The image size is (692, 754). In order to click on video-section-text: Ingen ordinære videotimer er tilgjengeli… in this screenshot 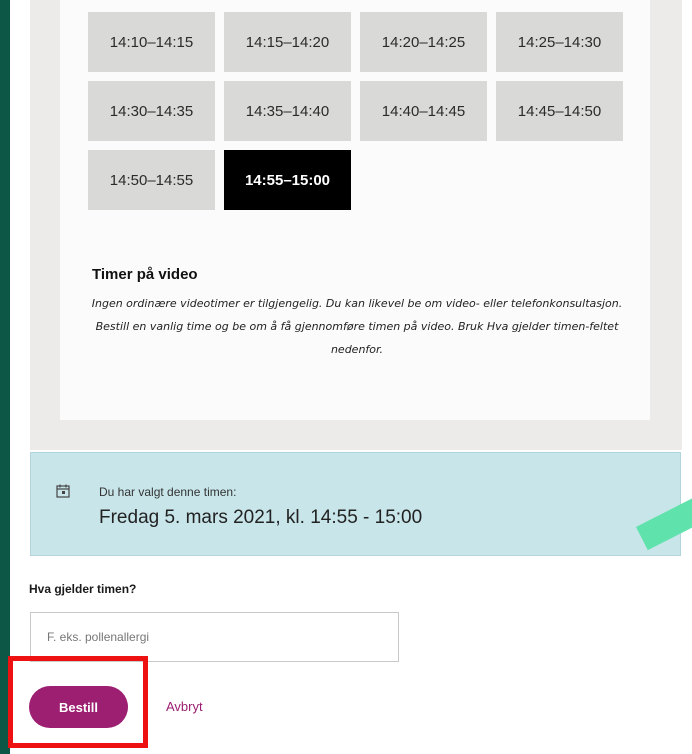, I will do `click(357, 326)`.